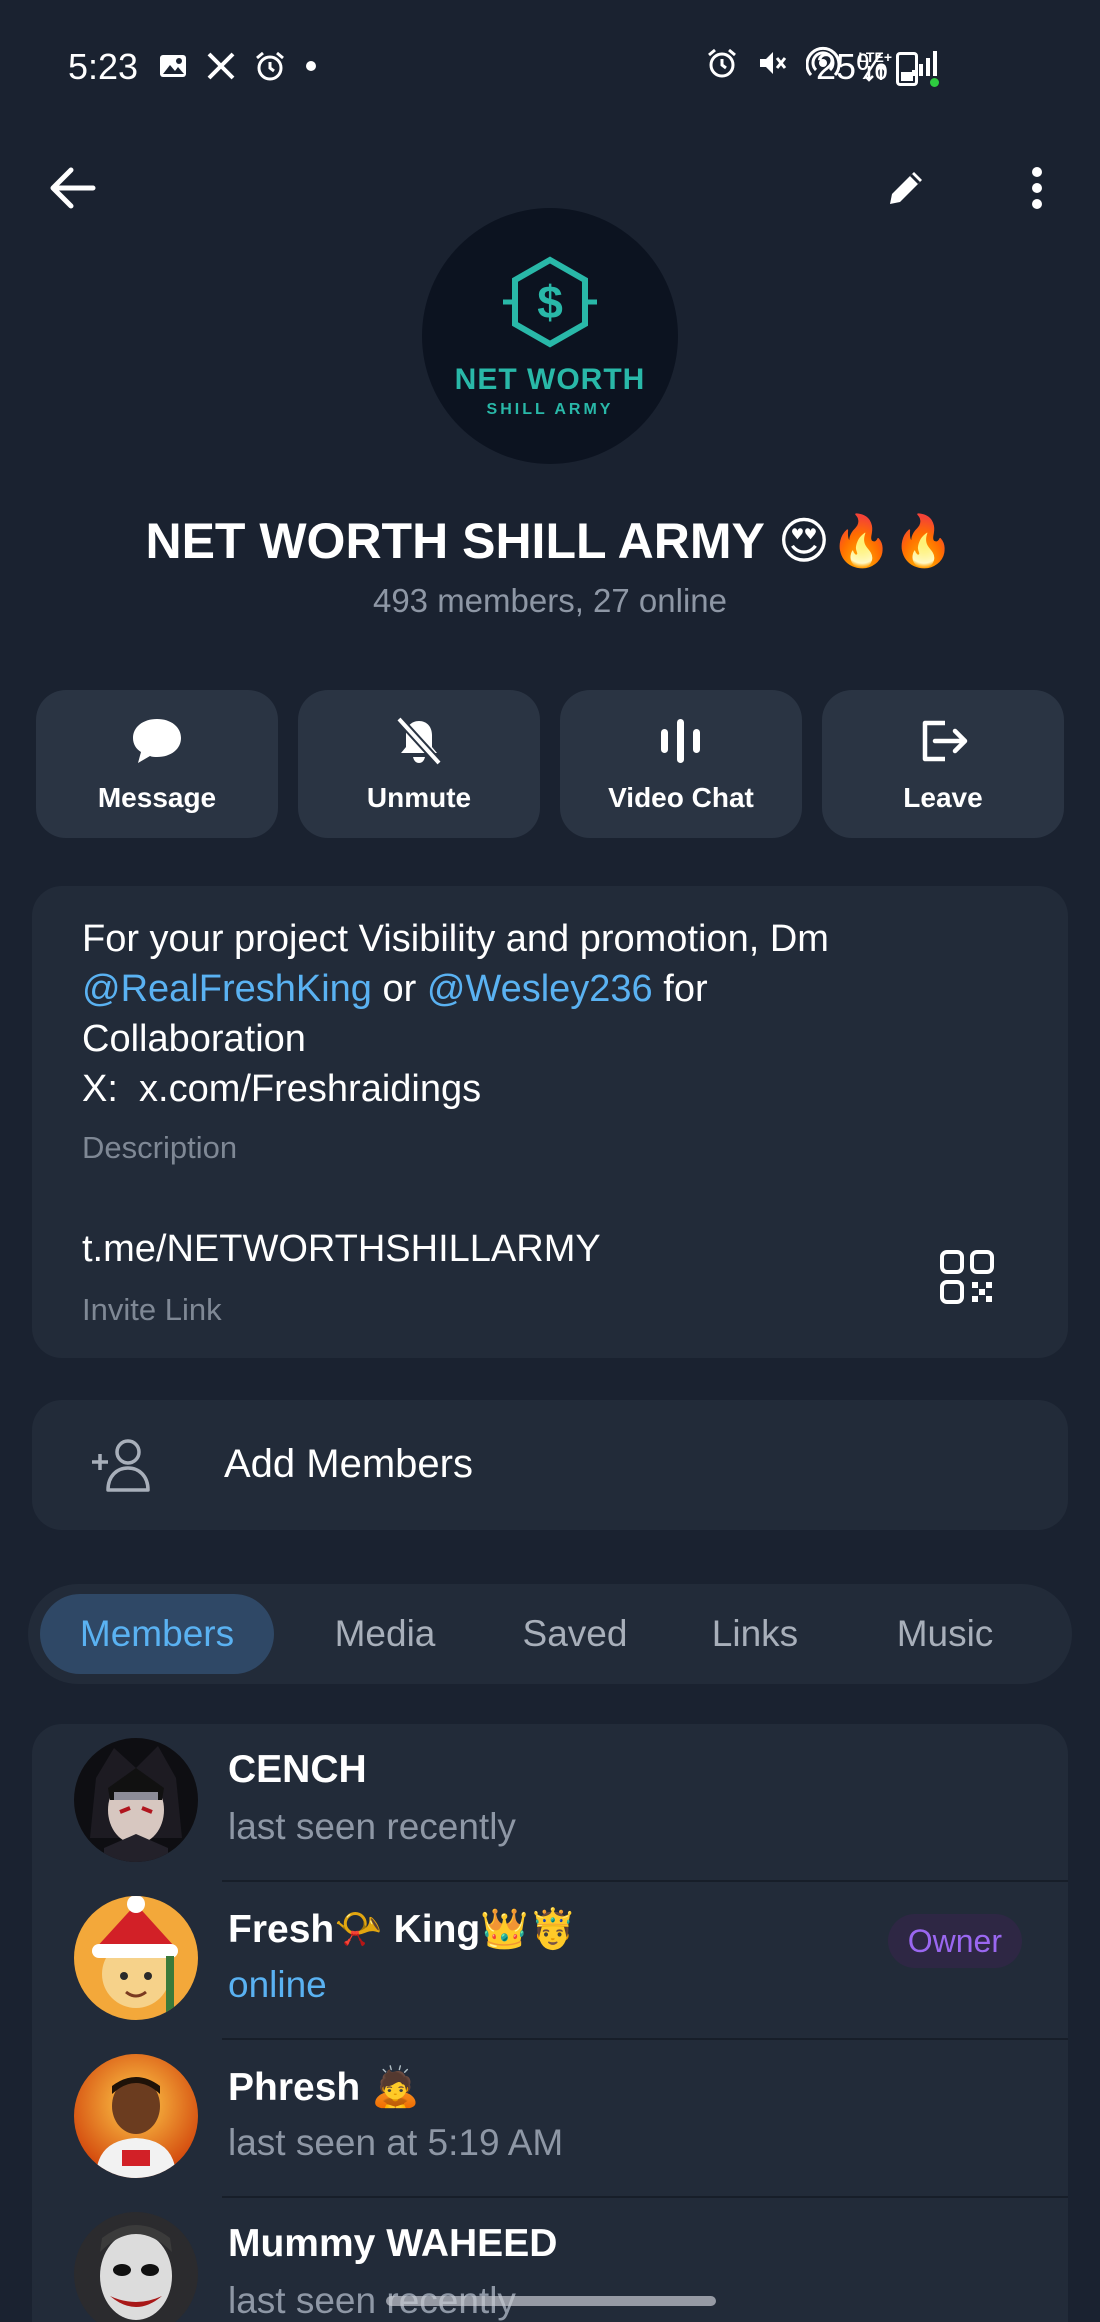 Image resolution: width=1100 pixels, height=2322 pixels. I want to click on action-buttons: Message Unmute Video Chat Leave, so click(550, 764).